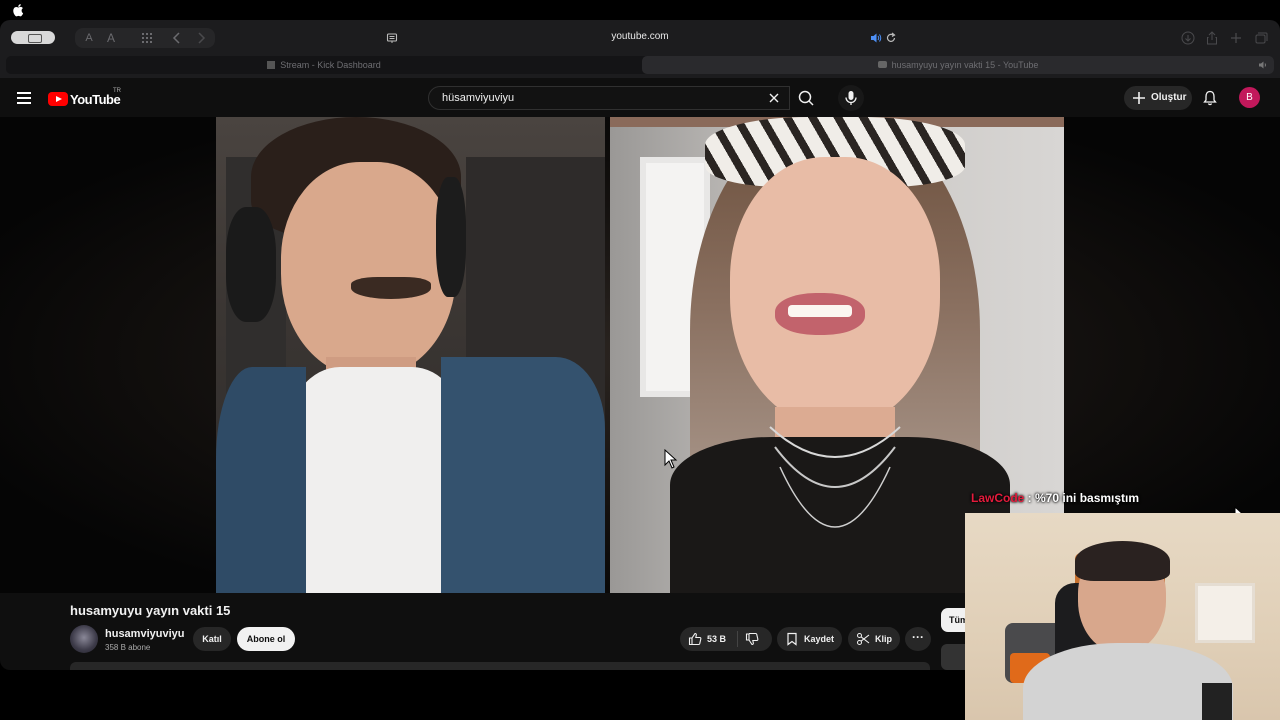 The height and width of the screenshot is (720, 1280). What do you see at coordinates (716, 639) in the screenshot?
I see `like-count: 53 B` at bounding box center [716, 639].